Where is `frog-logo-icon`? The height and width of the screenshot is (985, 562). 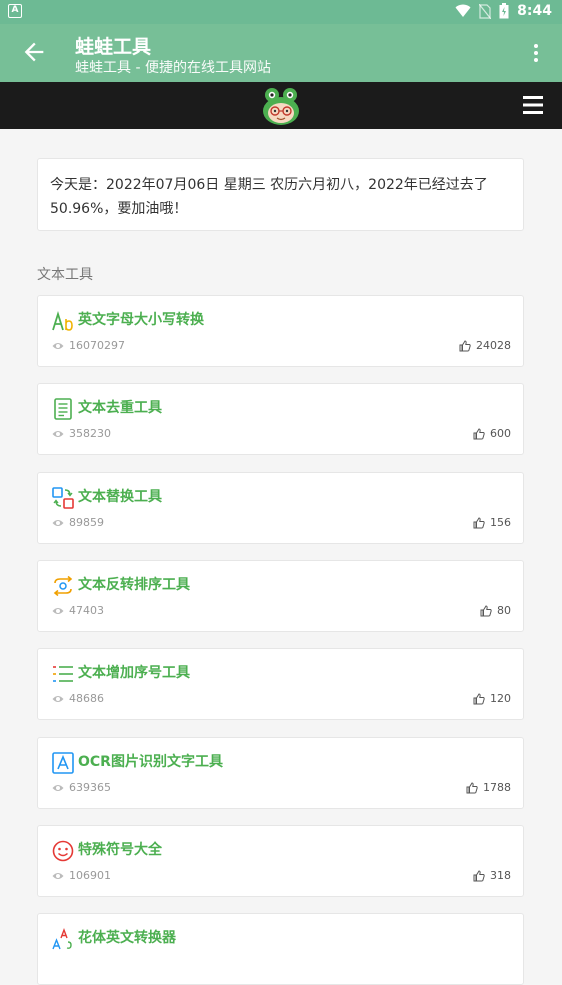 frog-logo-icon is located at coordinates (281, 106).